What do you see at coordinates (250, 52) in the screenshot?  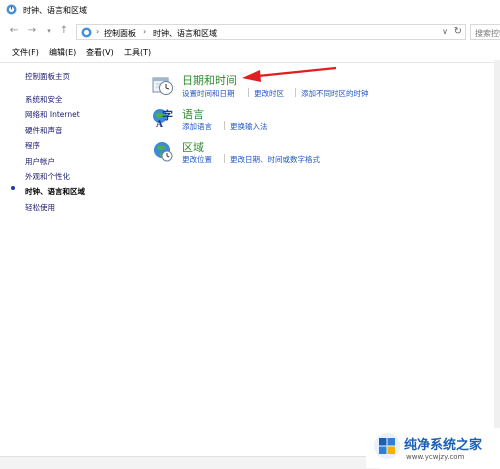 I see `menu-bar: 文件(F) 编辑(E) 查看(V) 工具(T)` at bounding box center [250, 52].